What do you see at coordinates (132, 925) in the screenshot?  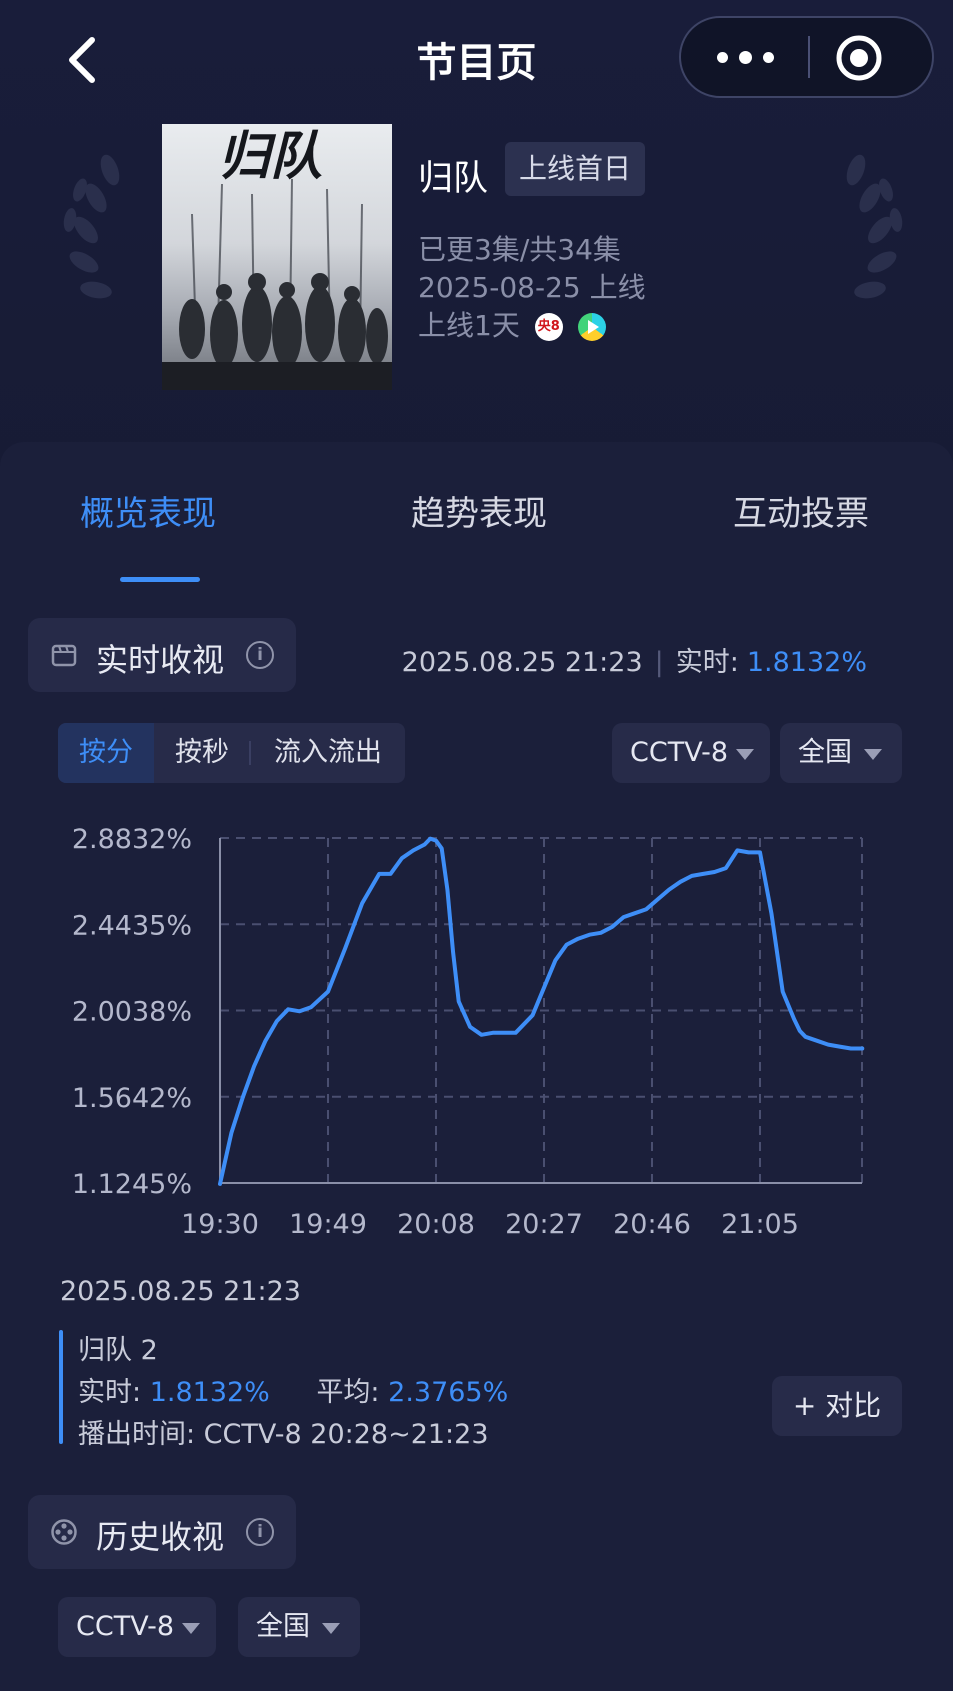 I see `y-tick-label: 2.4435%` at bounding box center [132, 925].